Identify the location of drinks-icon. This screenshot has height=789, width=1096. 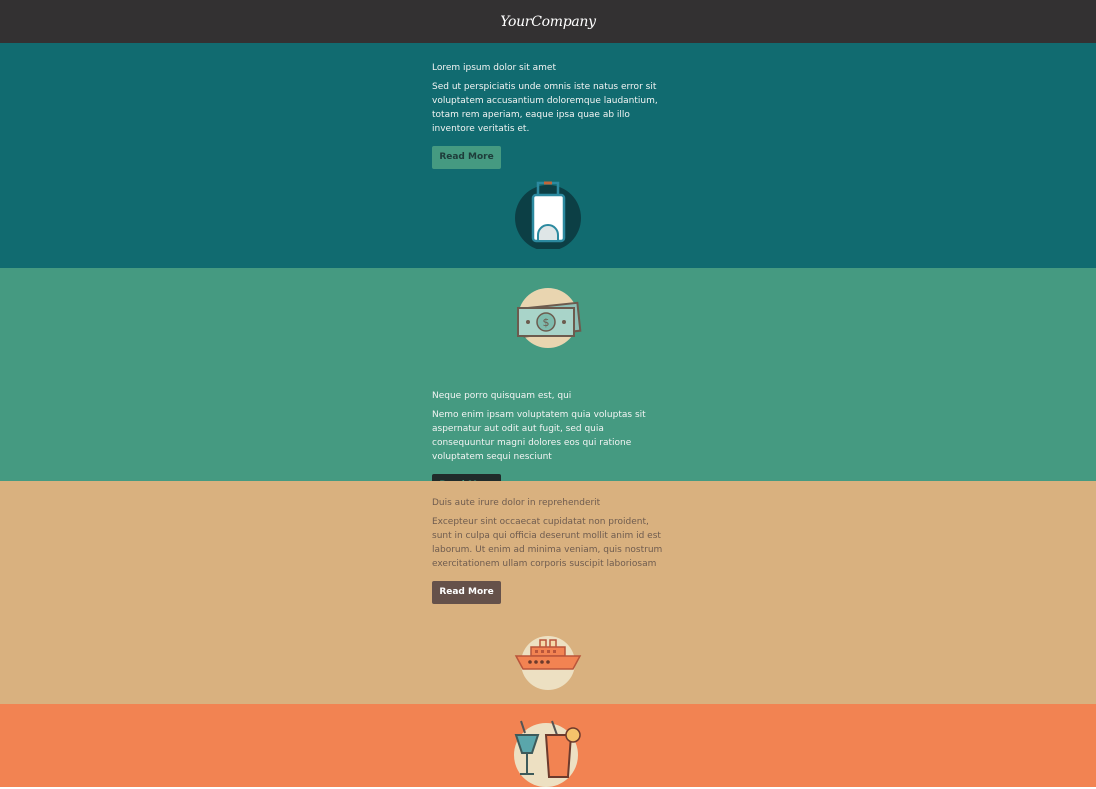
(547, 753).